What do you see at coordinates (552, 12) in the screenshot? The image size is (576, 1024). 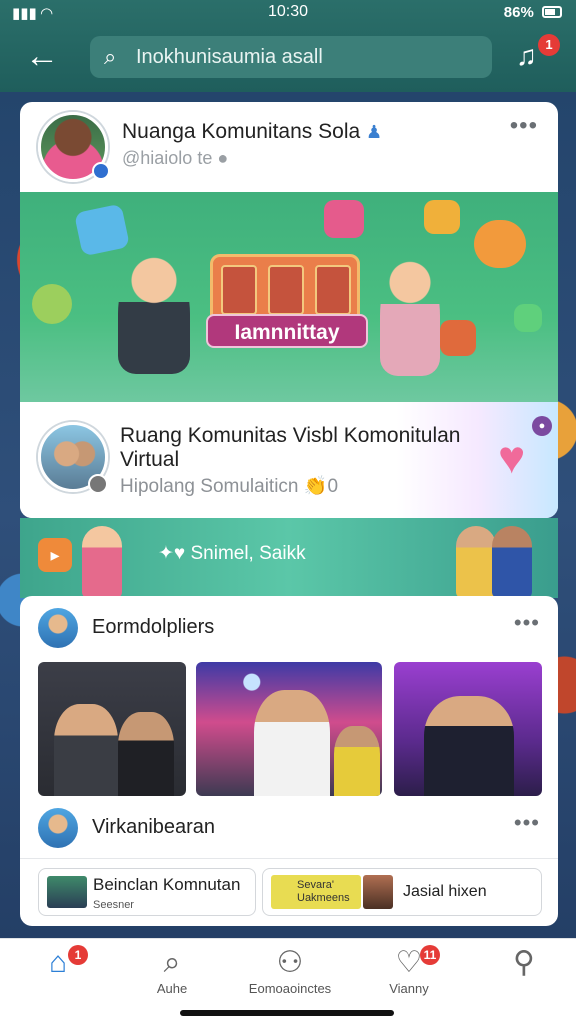 I see `battery-icon` at bounding box center [552, 12].